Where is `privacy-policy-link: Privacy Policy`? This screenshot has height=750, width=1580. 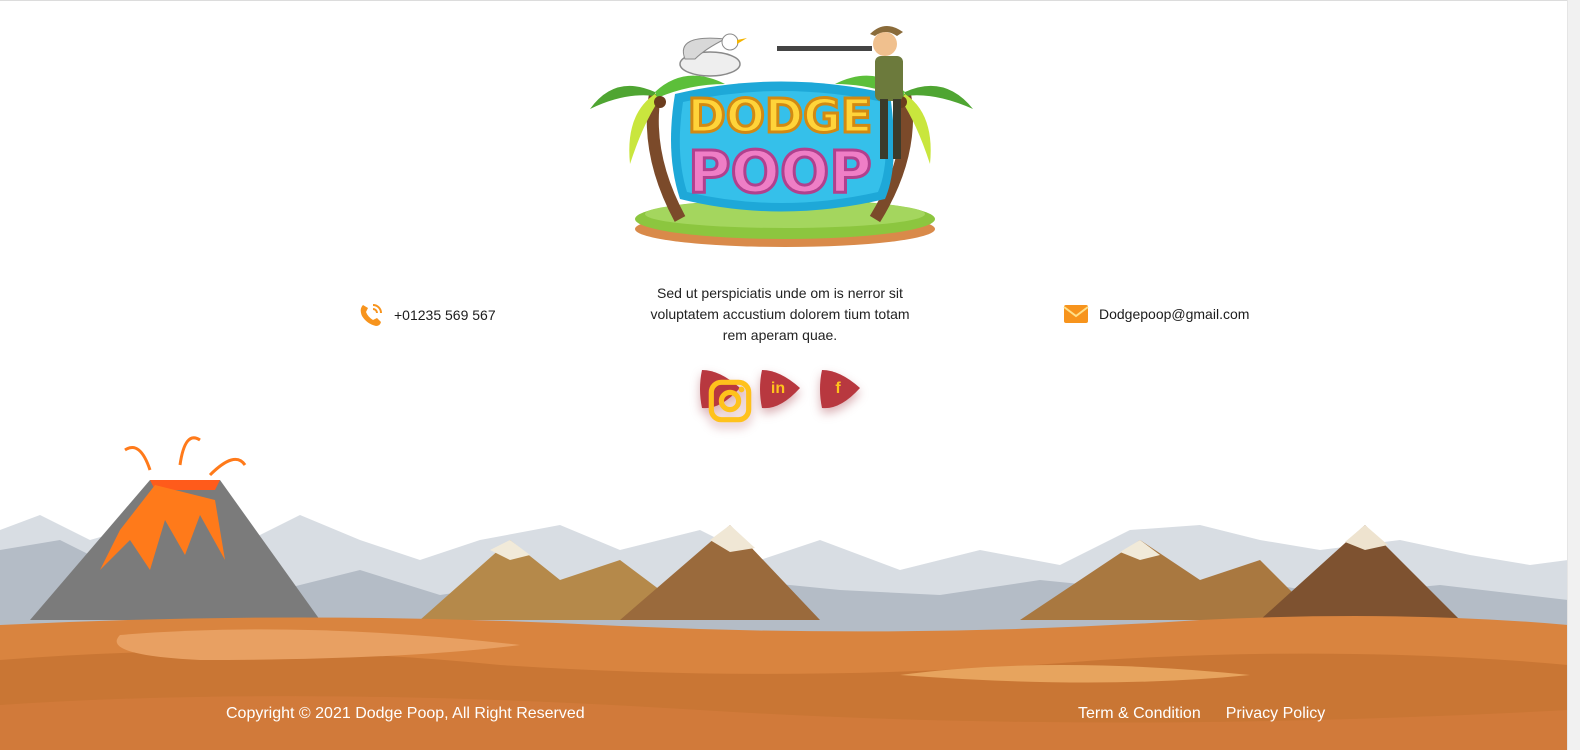
privacy-policy-link: Privacy Policy is located at coordinates (1276, 714).